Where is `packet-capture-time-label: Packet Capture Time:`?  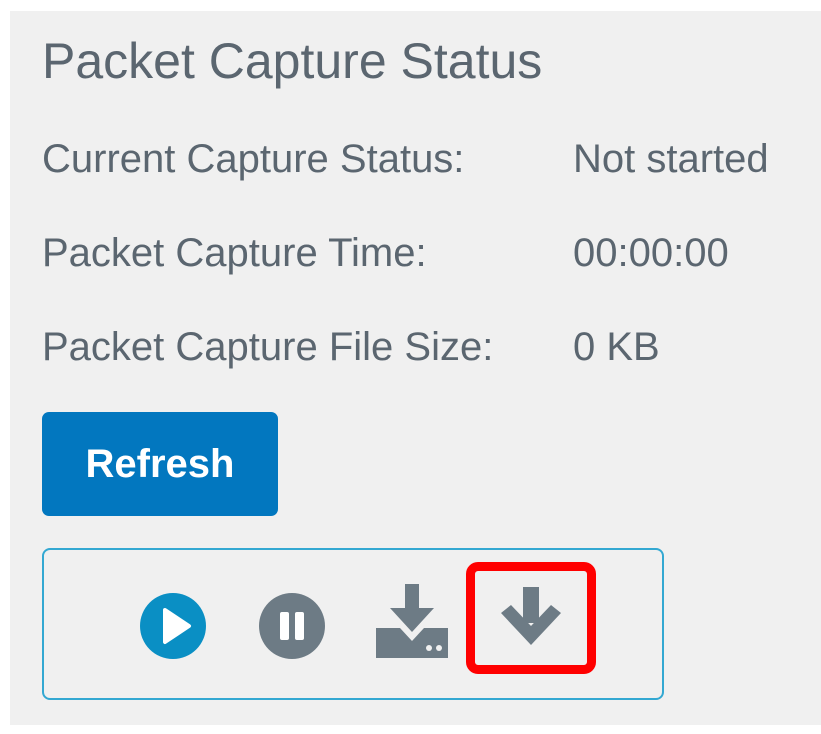
packet-capture-time-label: Packet Capture Time: is located at coordinates (234, 253).